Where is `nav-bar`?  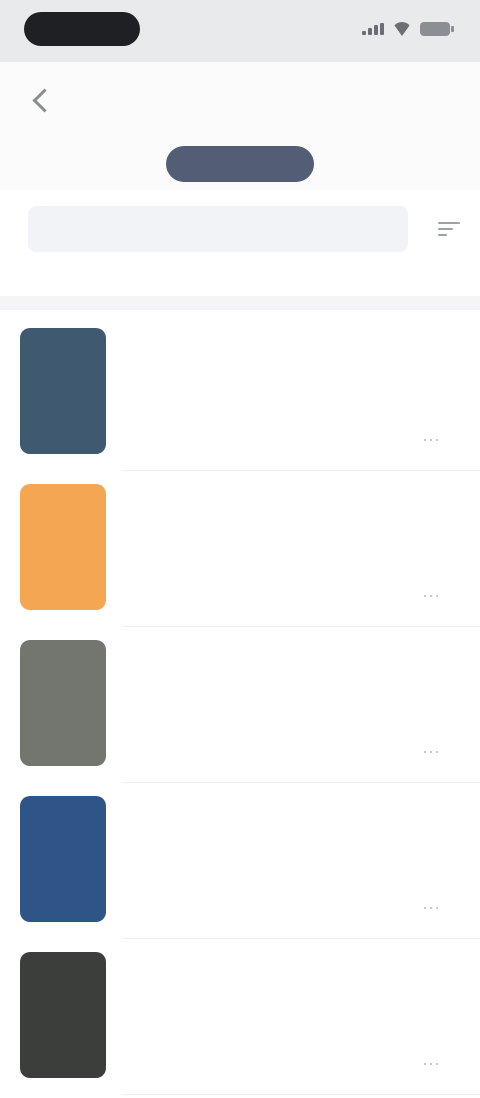
nav-bar is located at coordinates (240, 101).